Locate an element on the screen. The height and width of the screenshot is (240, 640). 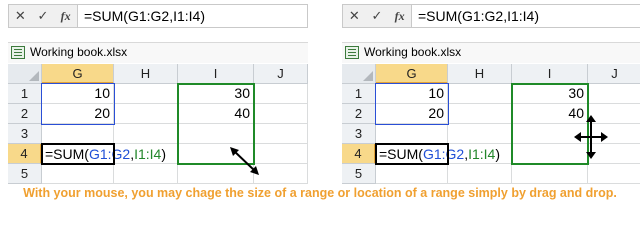
move-arrows-icon is located at coordinates (591, 137).